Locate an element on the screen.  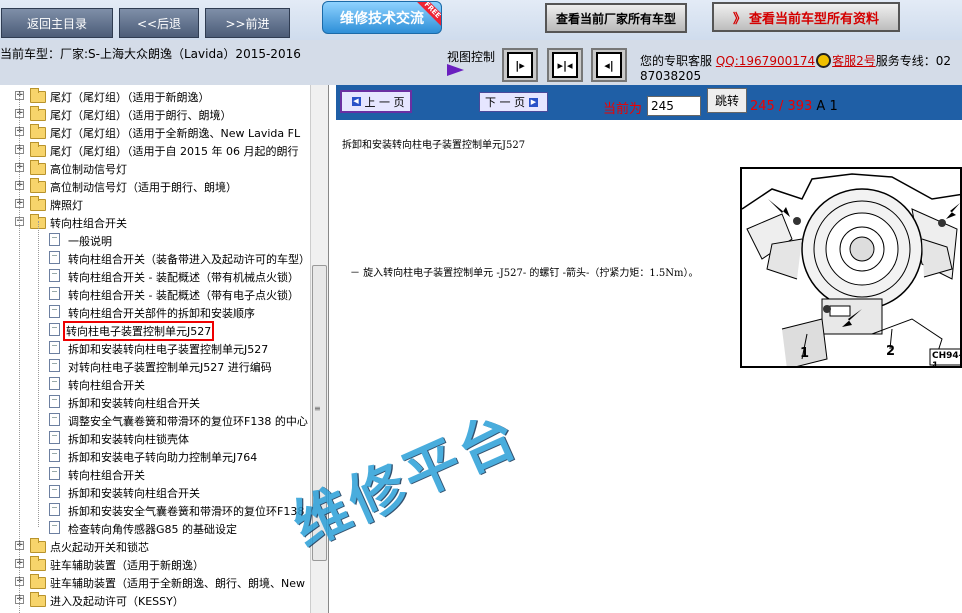
tree-doc-label: 转向柱组合开关 - 装配概述（带有电子点火锁） is located at coordinates (183, 295).